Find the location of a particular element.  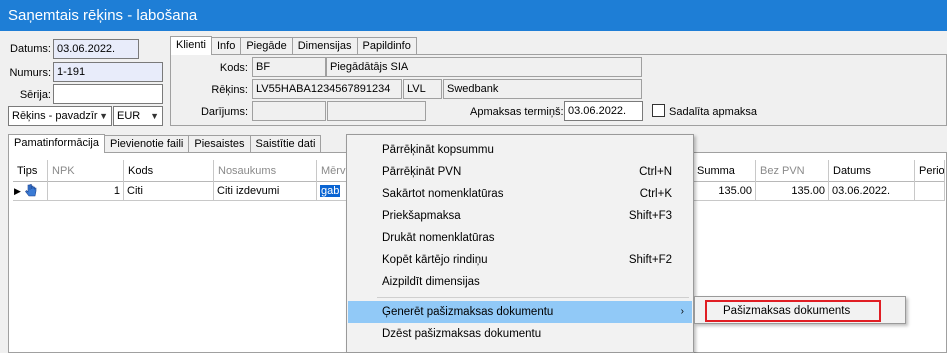

menu-item-label: Pārrēķināt PVN is located at coordinates (422, 172).